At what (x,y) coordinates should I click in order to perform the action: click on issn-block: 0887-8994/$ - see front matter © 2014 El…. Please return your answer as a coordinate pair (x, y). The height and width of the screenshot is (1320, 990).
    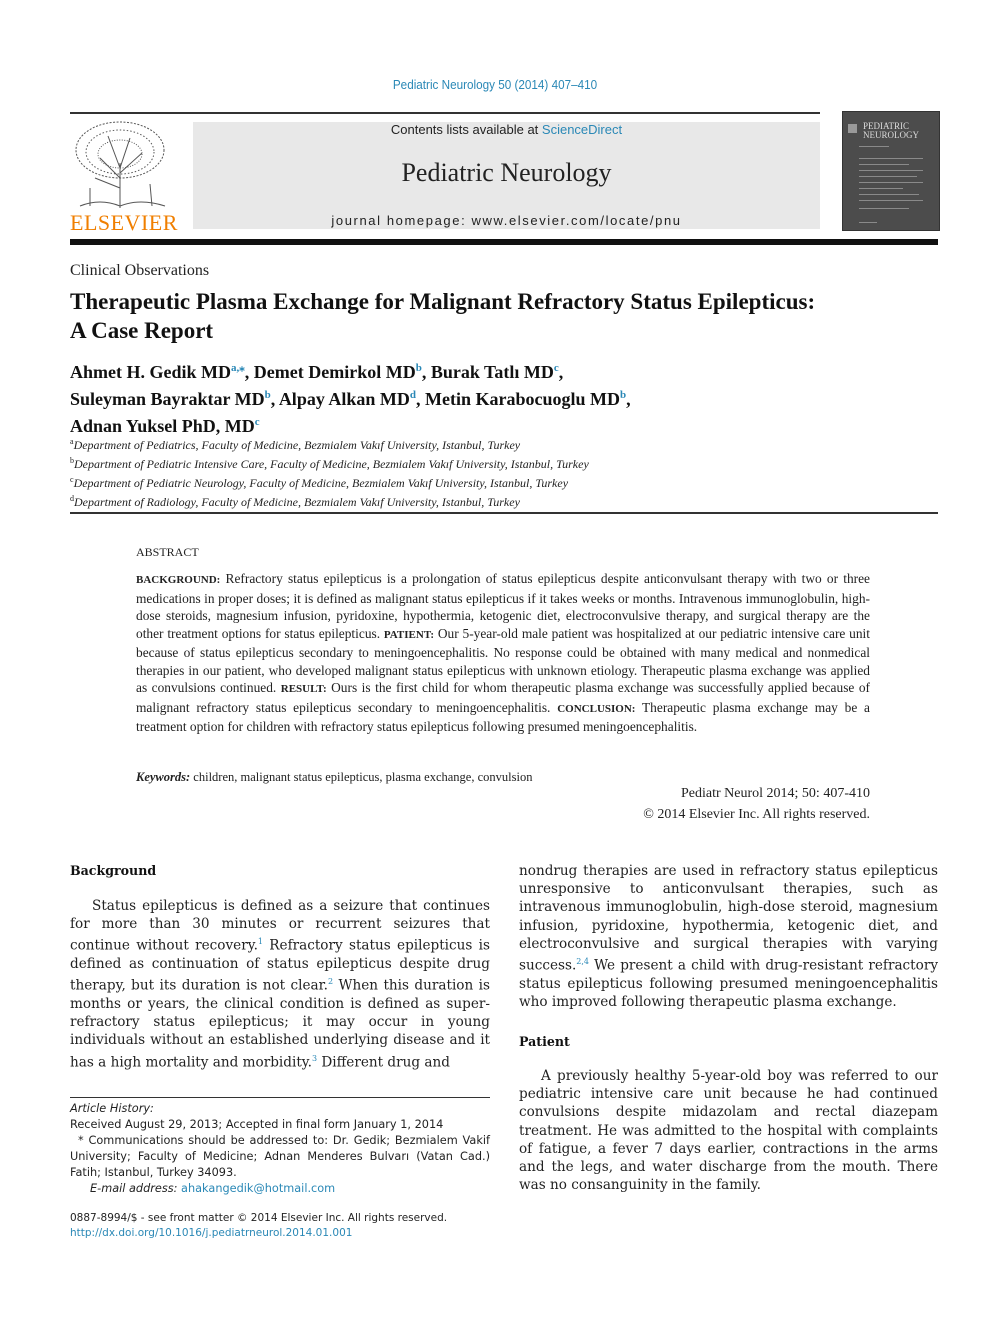
    Looking at the image, I should click on (280, 1226).